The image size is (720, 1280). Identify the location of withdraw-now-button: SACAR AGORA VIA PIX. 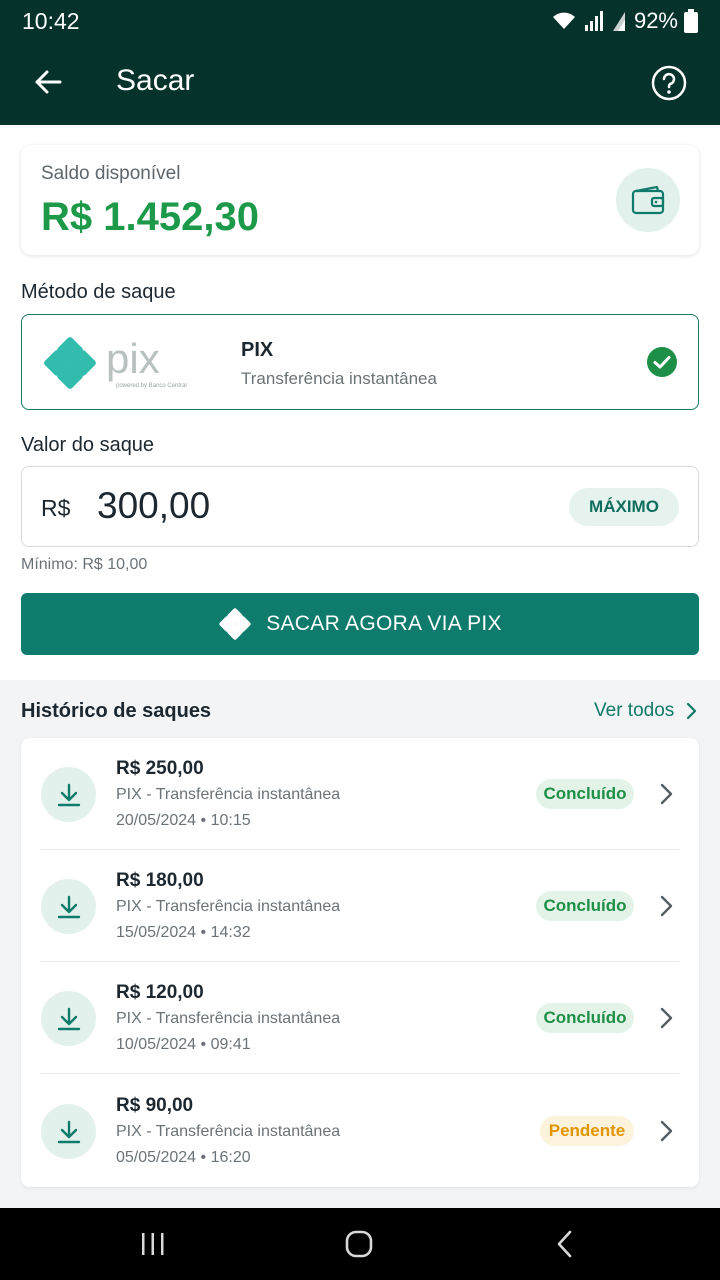
(360, 624).